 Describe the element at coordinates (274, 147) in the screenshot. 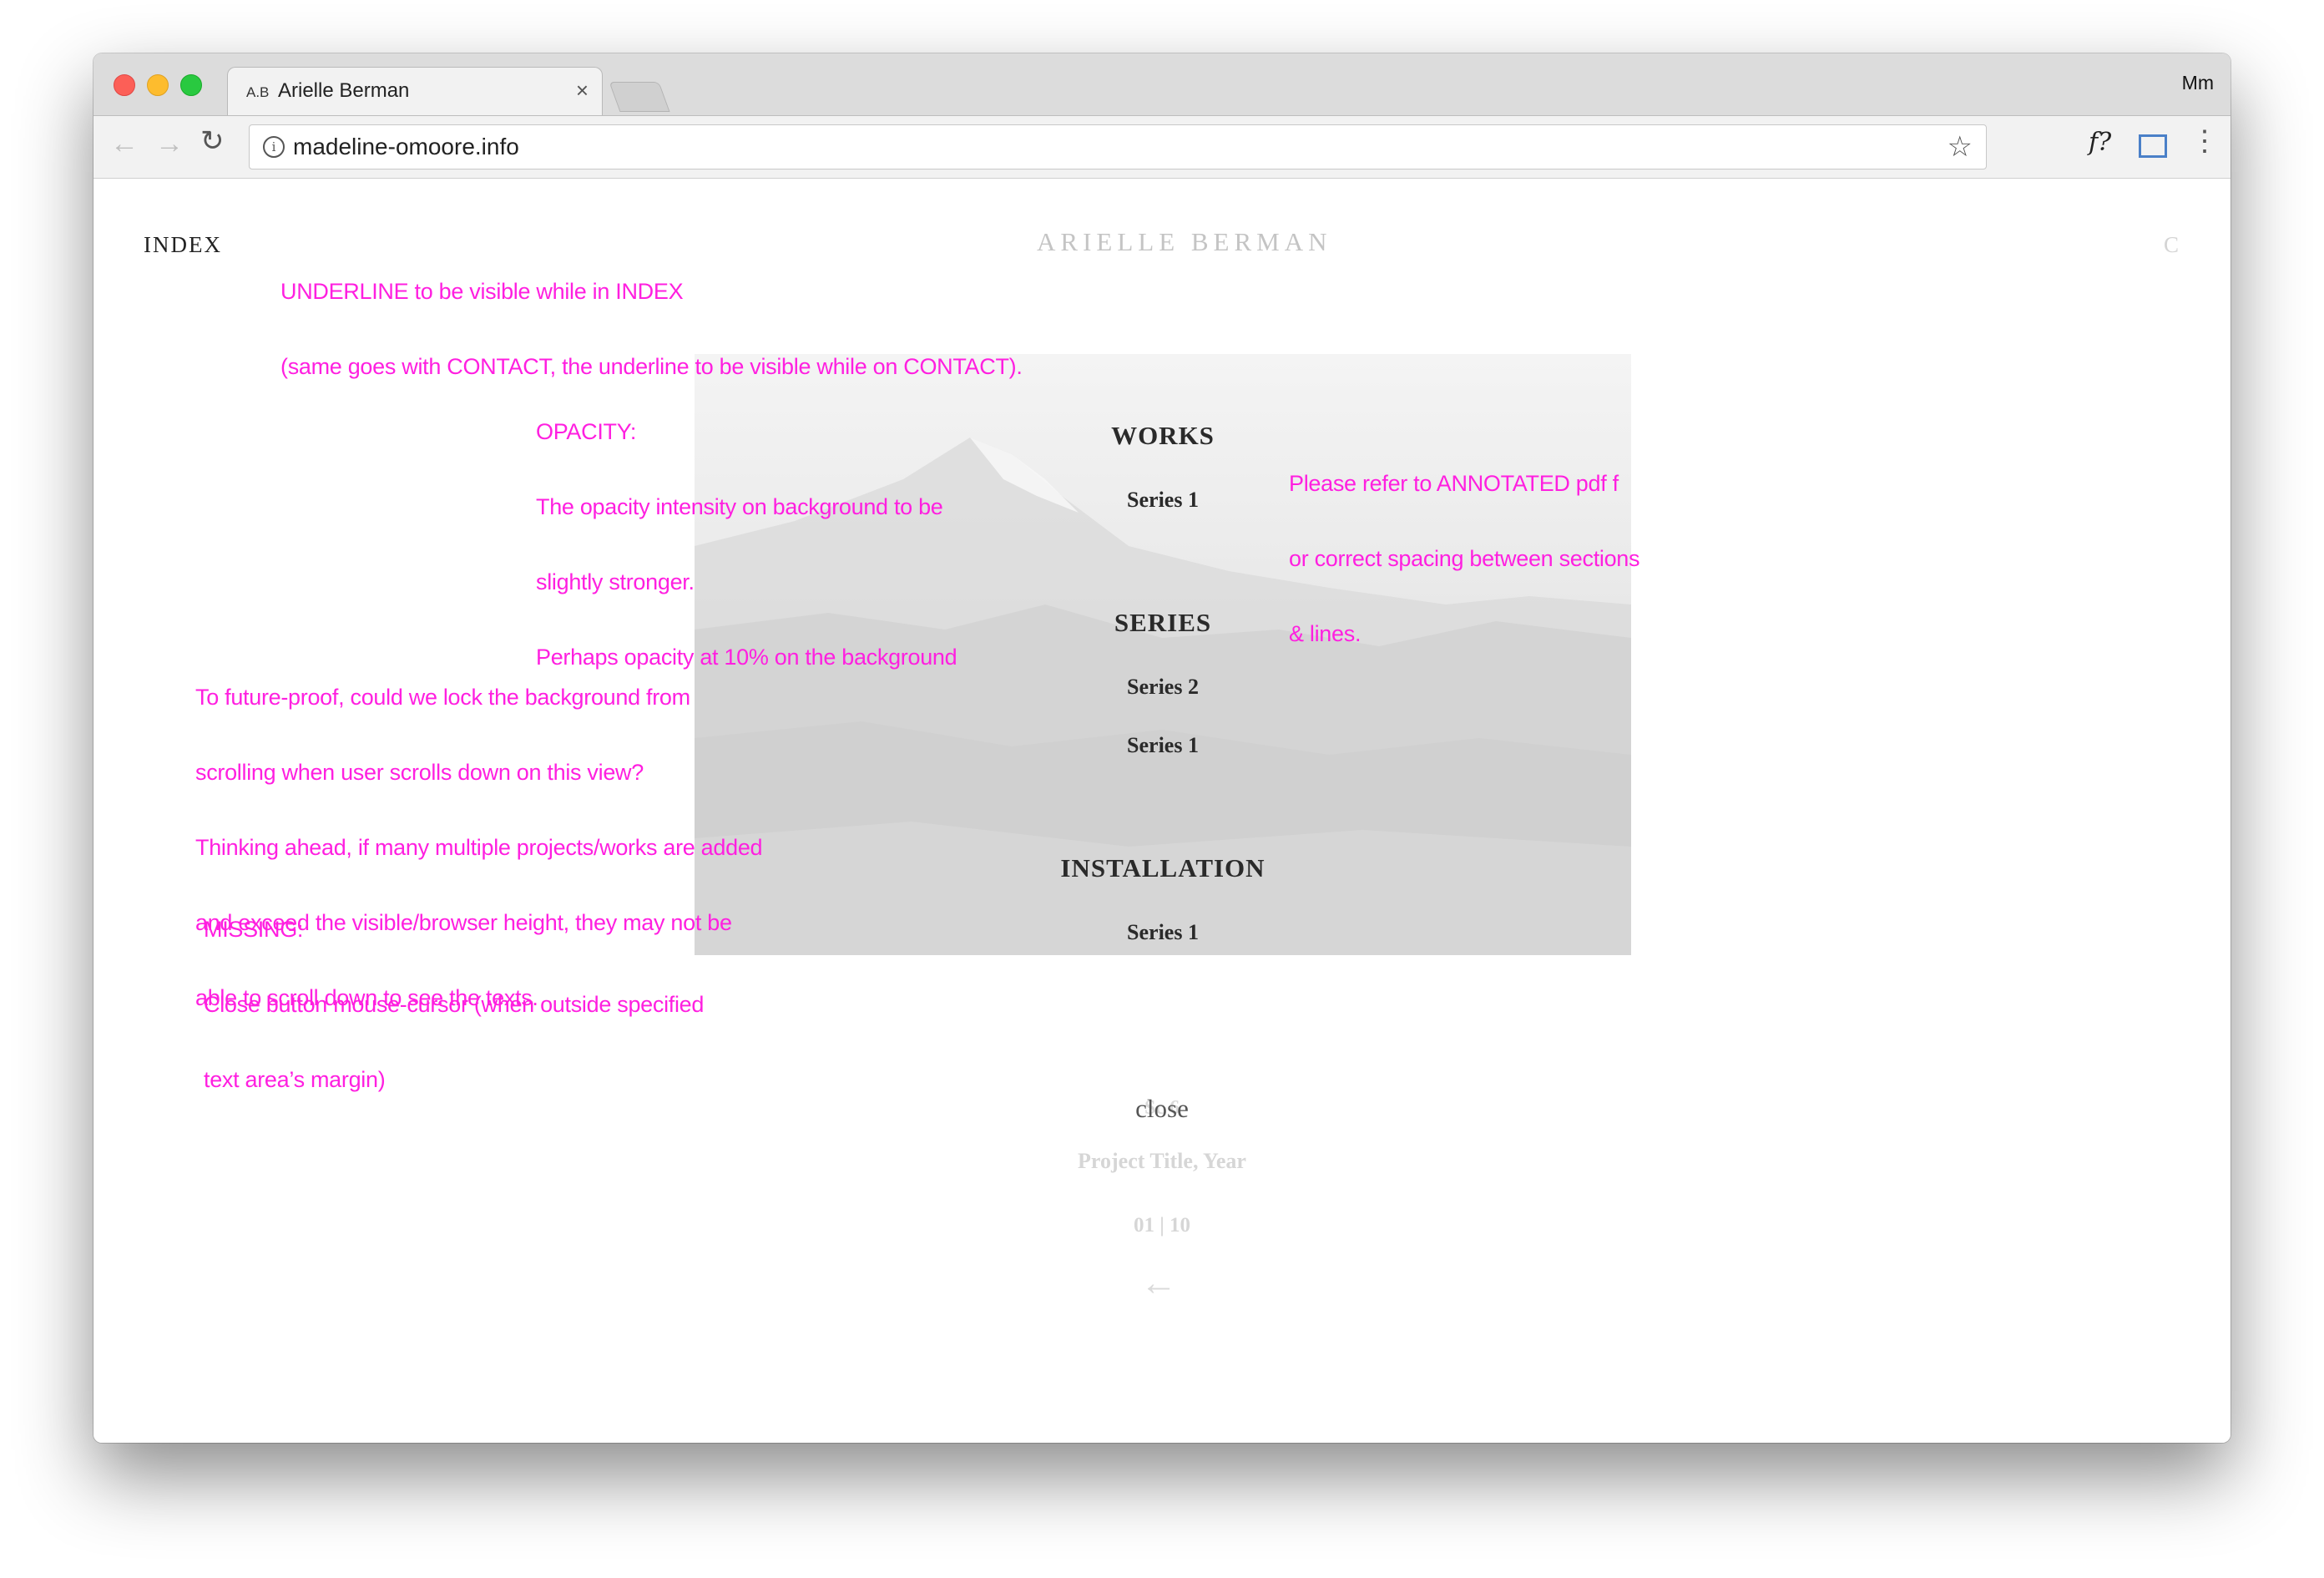

I see `info-icon: i` at that location.